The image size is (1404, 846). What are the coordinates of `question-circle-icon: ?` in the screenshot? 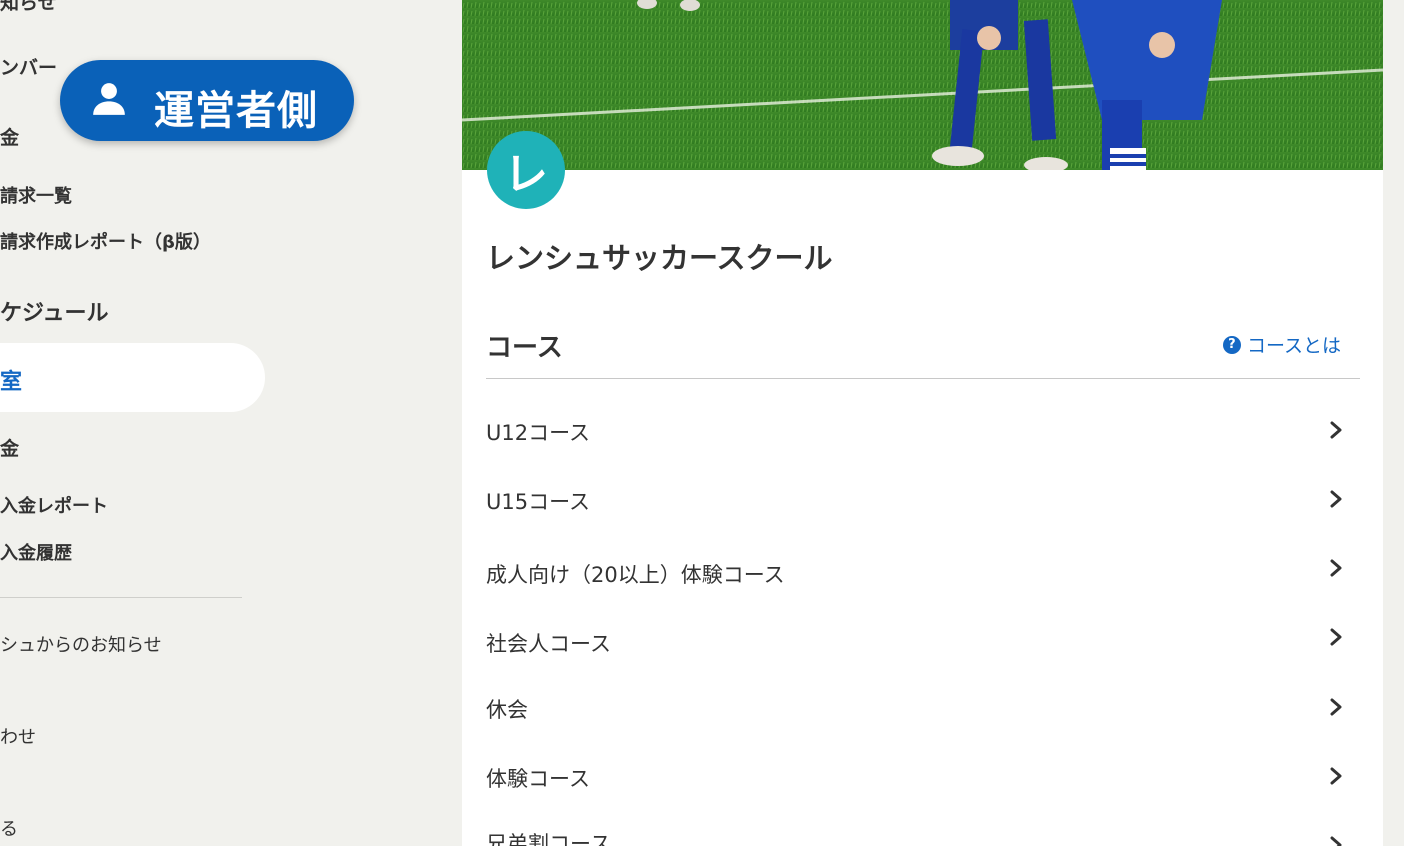 It's located at (1231, 344).